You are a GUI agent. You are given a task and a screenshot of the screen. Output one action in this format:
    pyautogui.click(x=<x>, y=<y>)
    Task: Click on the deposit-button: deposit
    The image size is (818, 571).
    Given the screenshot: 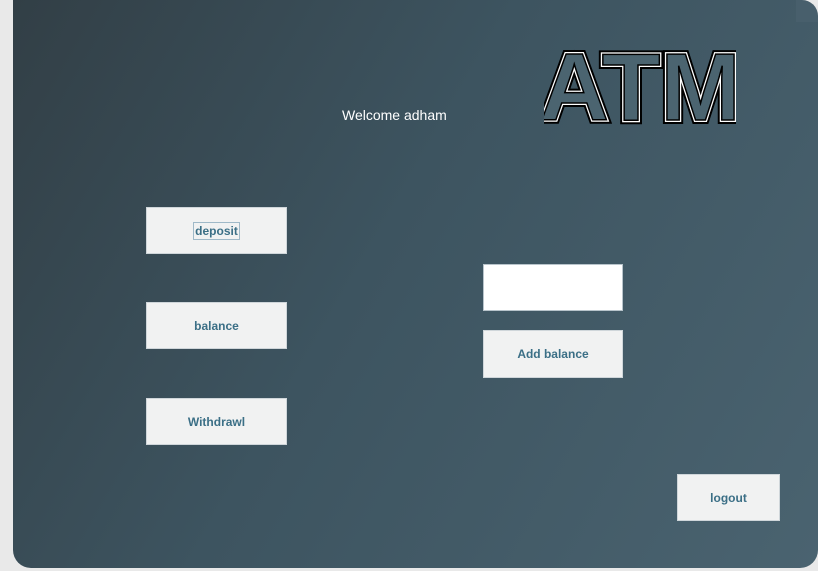 What is the action you would take?
    pyautogui.click(x=216, y=230)
    